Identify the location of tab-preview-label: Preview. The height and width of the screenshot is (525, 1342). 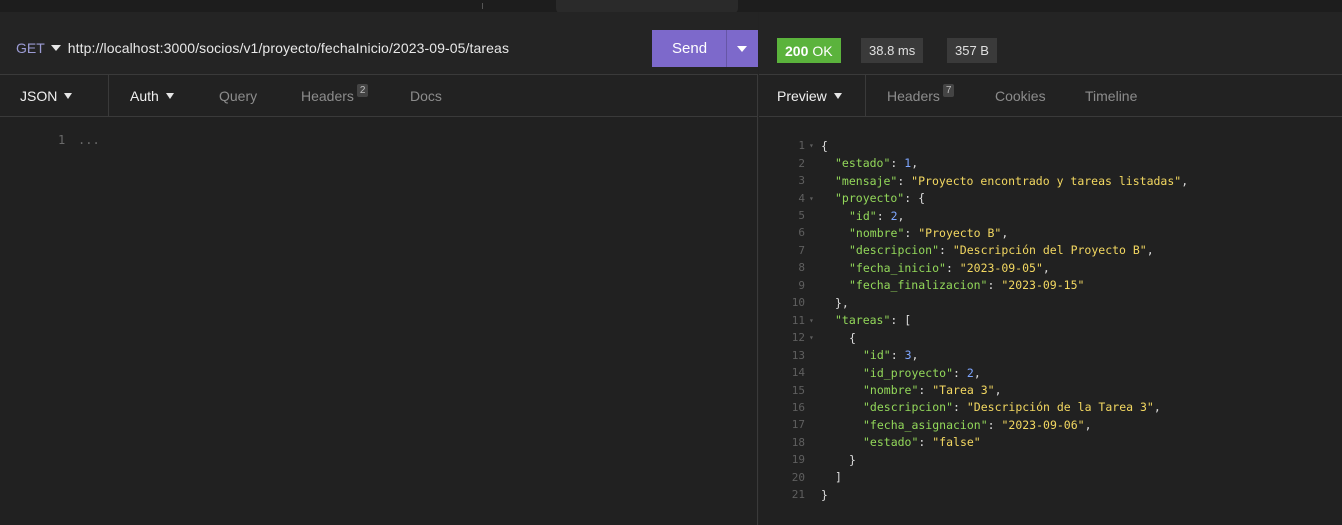
(802, 96).